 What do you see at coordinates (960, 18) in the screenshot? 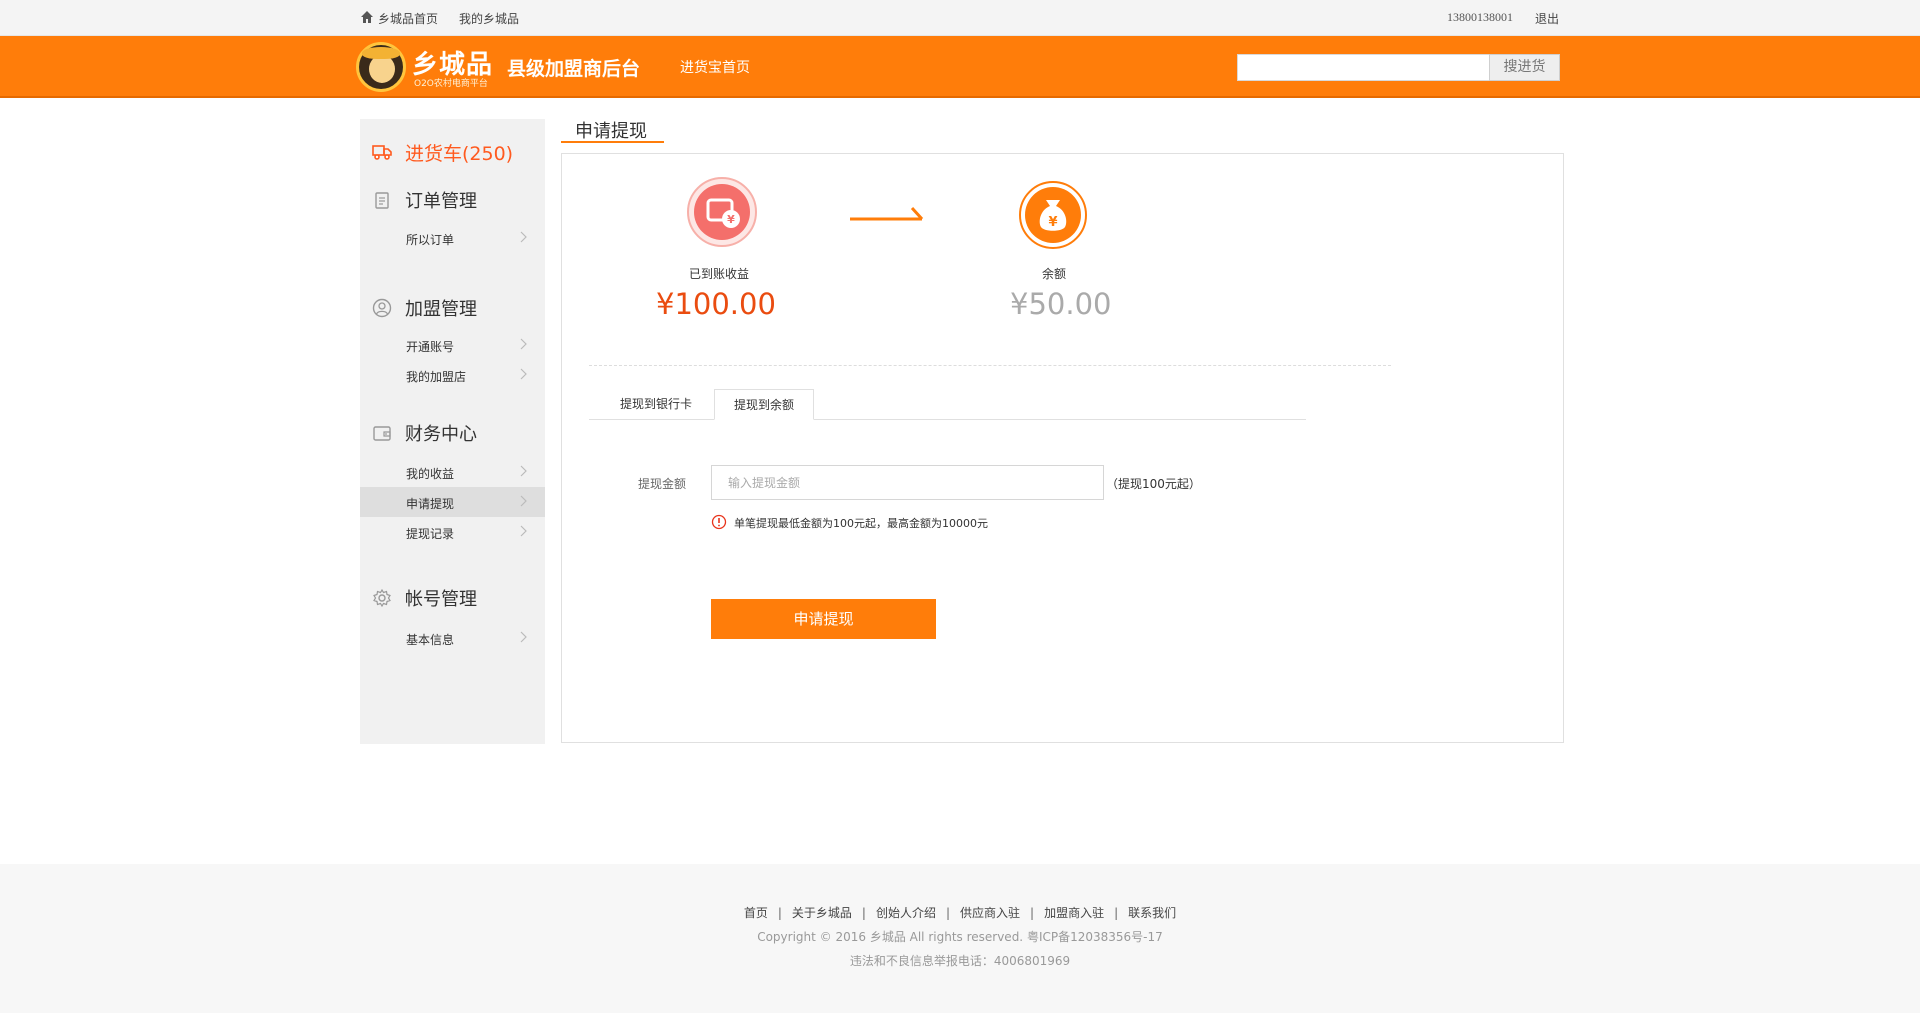
I see `top-bar: 乡城品首页 我的乡城品 13800138001 退出` at bounding box center [960, 18].